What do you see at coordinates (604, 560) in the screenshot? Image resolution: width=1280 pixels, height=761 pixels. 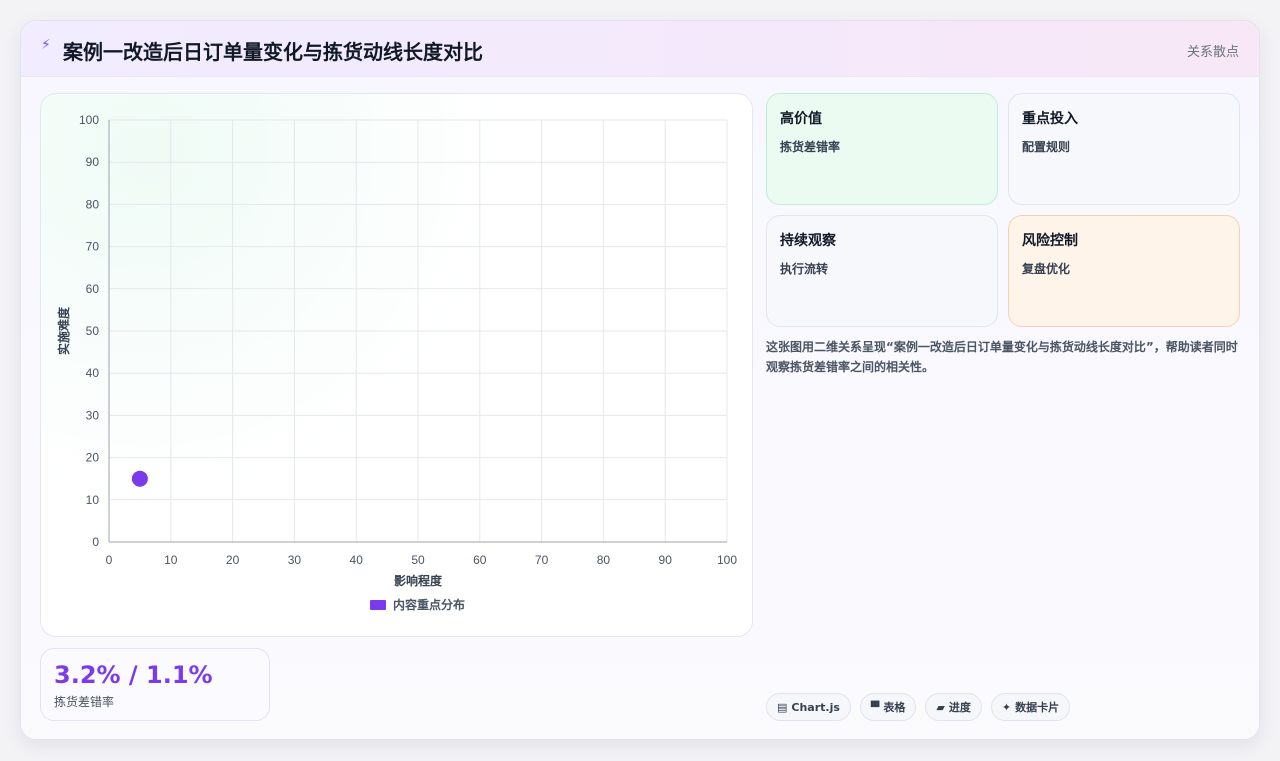 I see `x-tick-label: 80` at bounding box center [604, 560].